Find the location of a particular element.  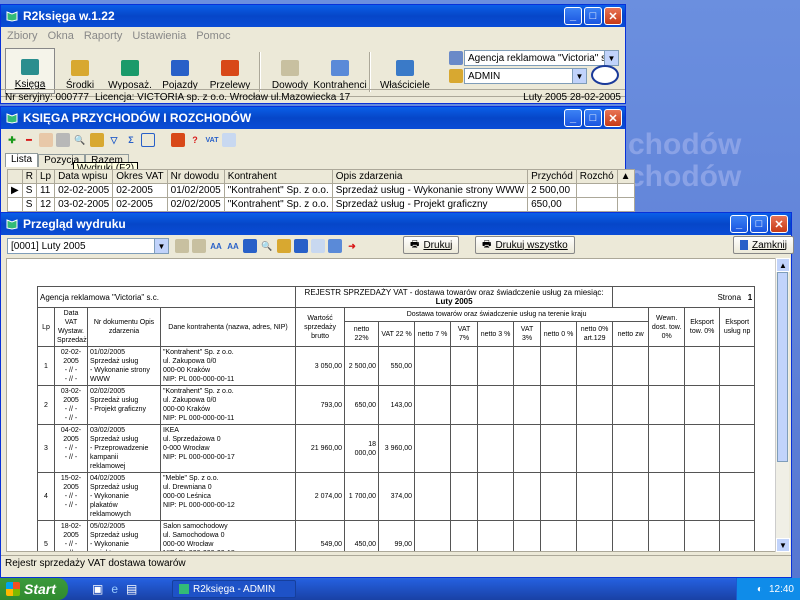

fit-icon is located at coordinates (250, 246).